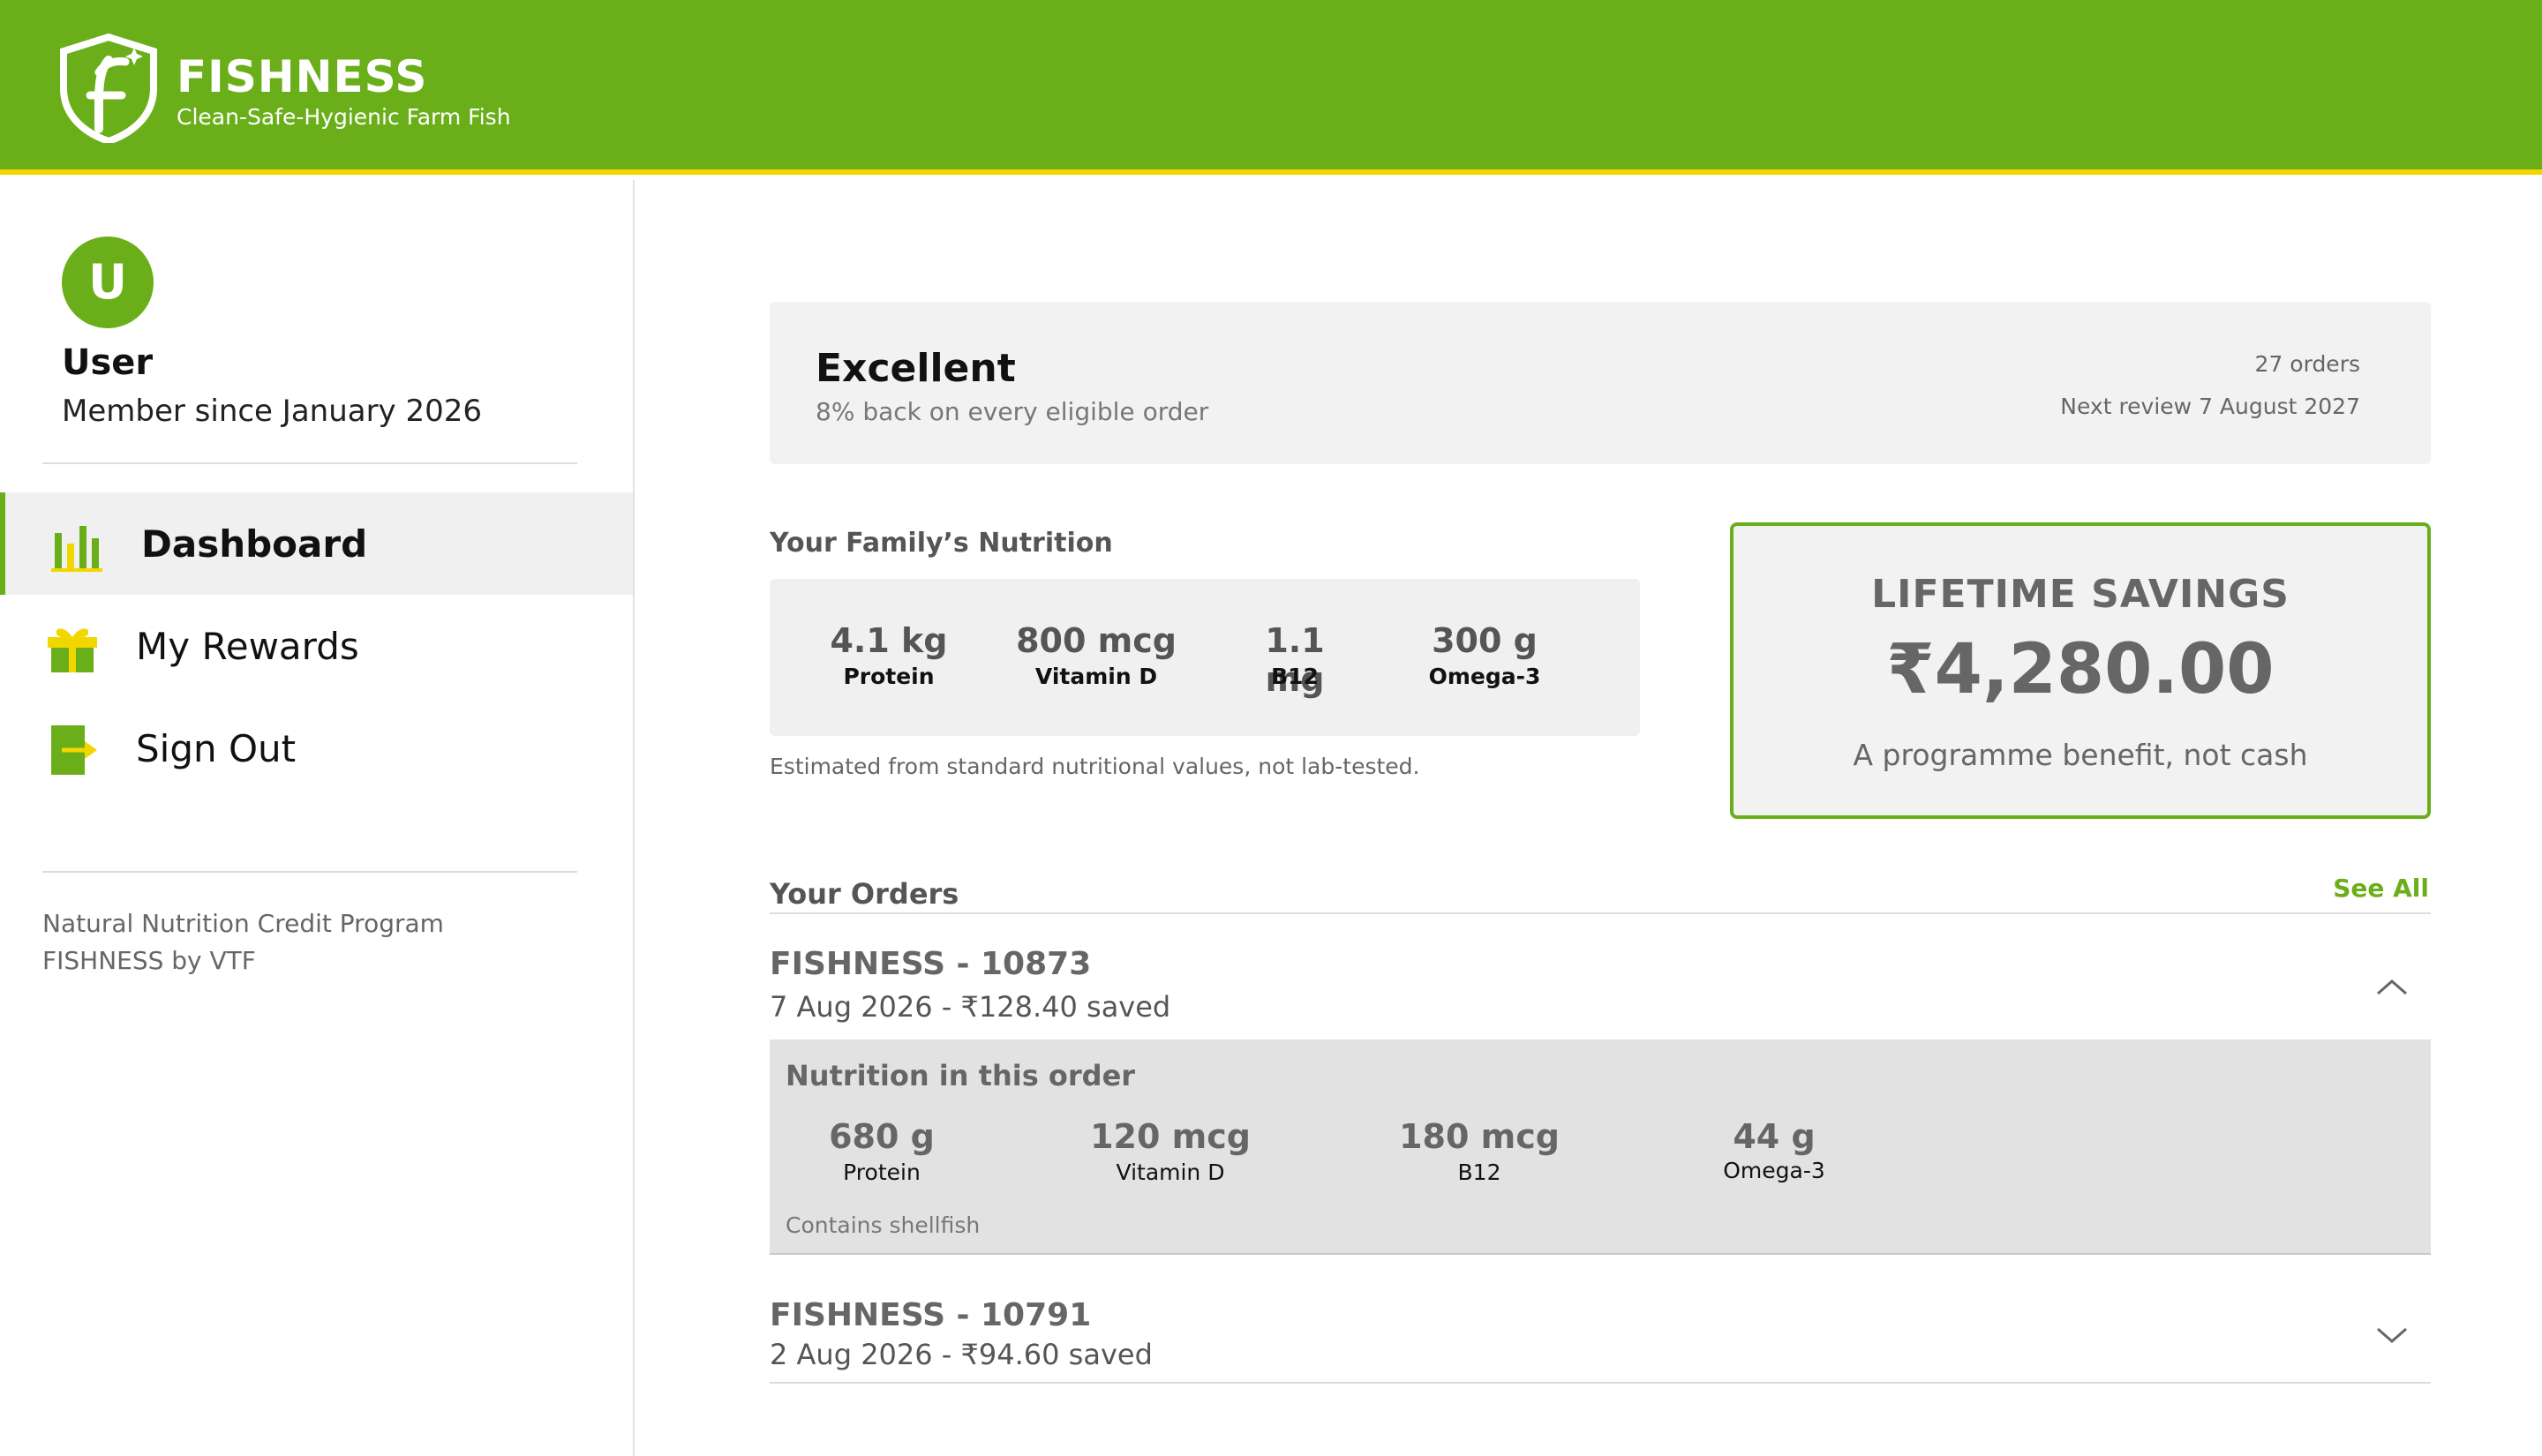  Describe the element at coordinates (1097, 640) in the screenshot. I see `nutrition-value: 800 mcg` at that location.